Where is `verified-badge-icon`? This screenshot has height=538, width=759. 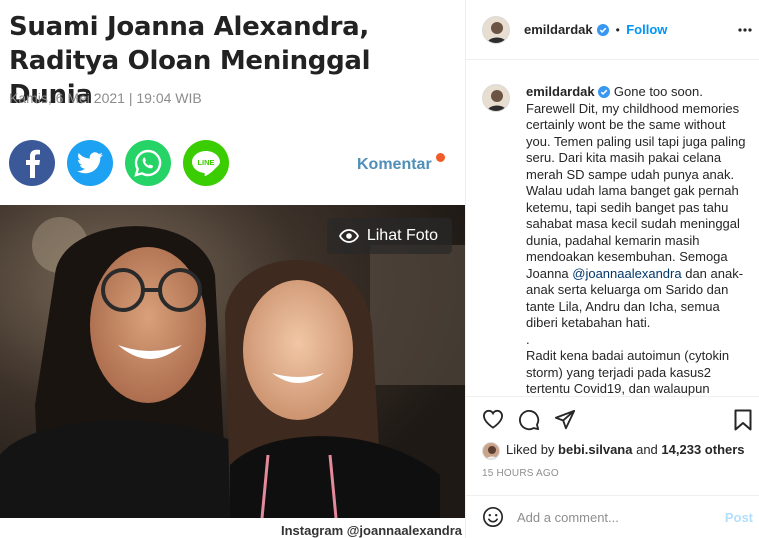 verified-badge-icon is located at coordinates (603, 30).